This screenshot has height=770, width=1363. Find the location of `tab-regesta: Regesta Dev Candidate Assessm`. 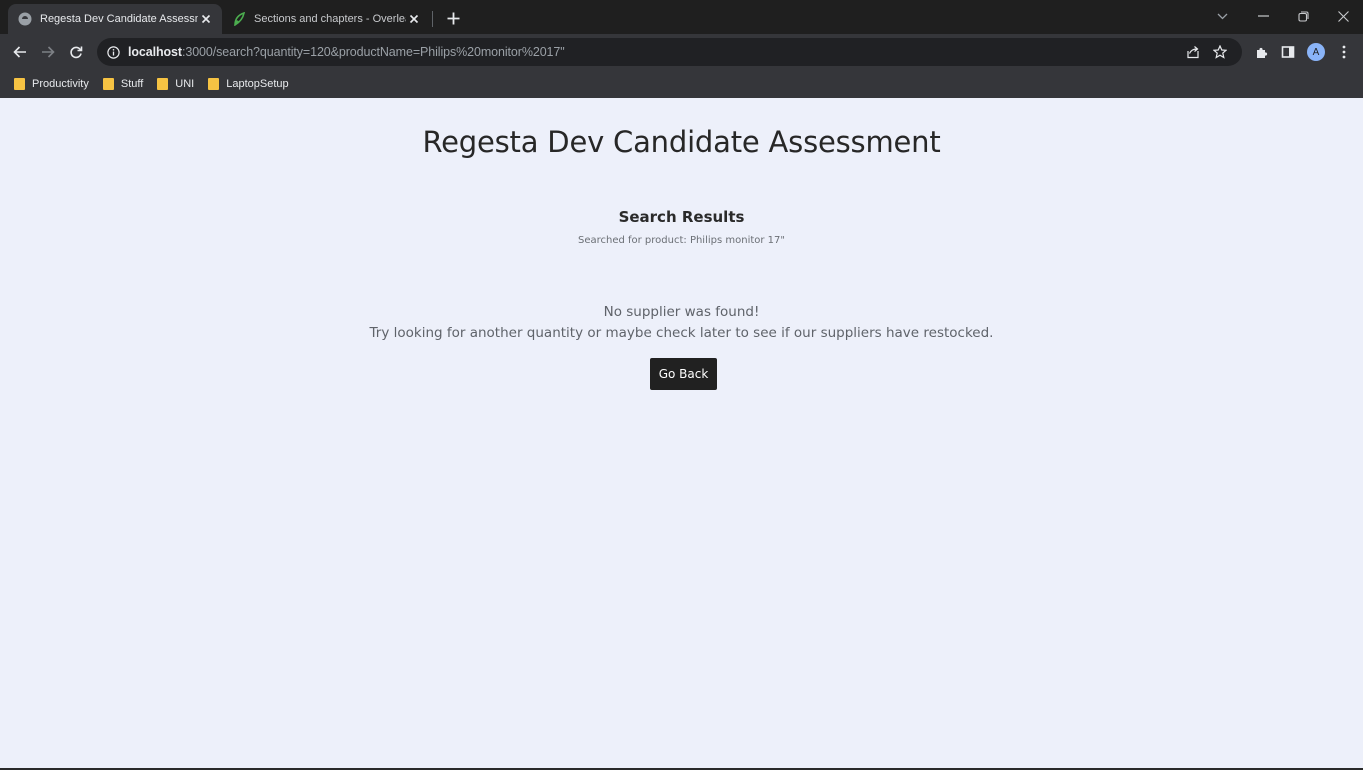

tab-regesta: Regesta Dev Candidate Assessm is located at coordinates (115, 19).